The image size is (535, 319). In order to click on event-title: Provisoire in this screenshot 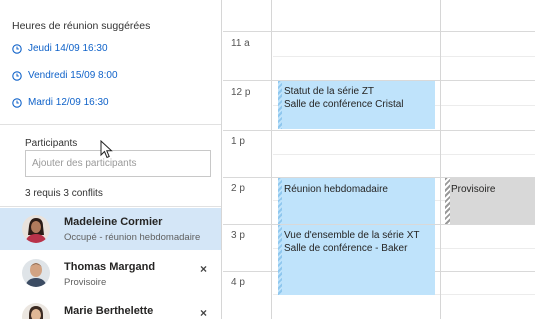, I will do `click(473, 189)`.